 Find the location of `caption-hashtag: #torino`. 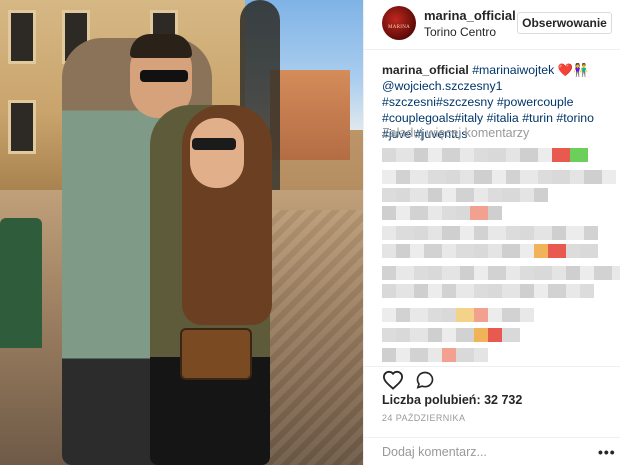

caption-hashtag: #torino is located at coordinates (575, 118).